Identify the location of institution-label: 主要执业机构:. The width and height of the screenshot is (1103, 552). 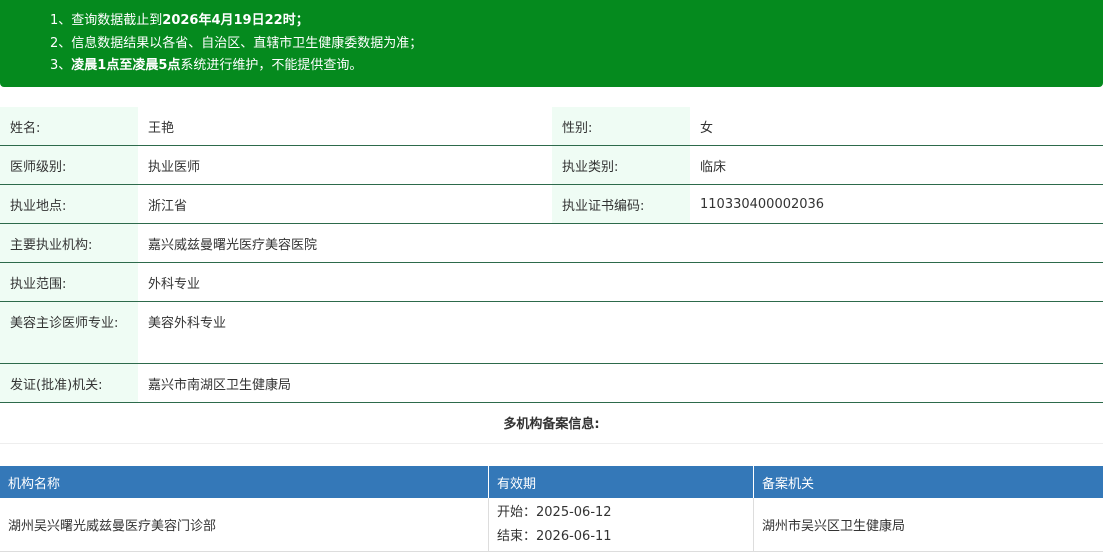
(69, 243).